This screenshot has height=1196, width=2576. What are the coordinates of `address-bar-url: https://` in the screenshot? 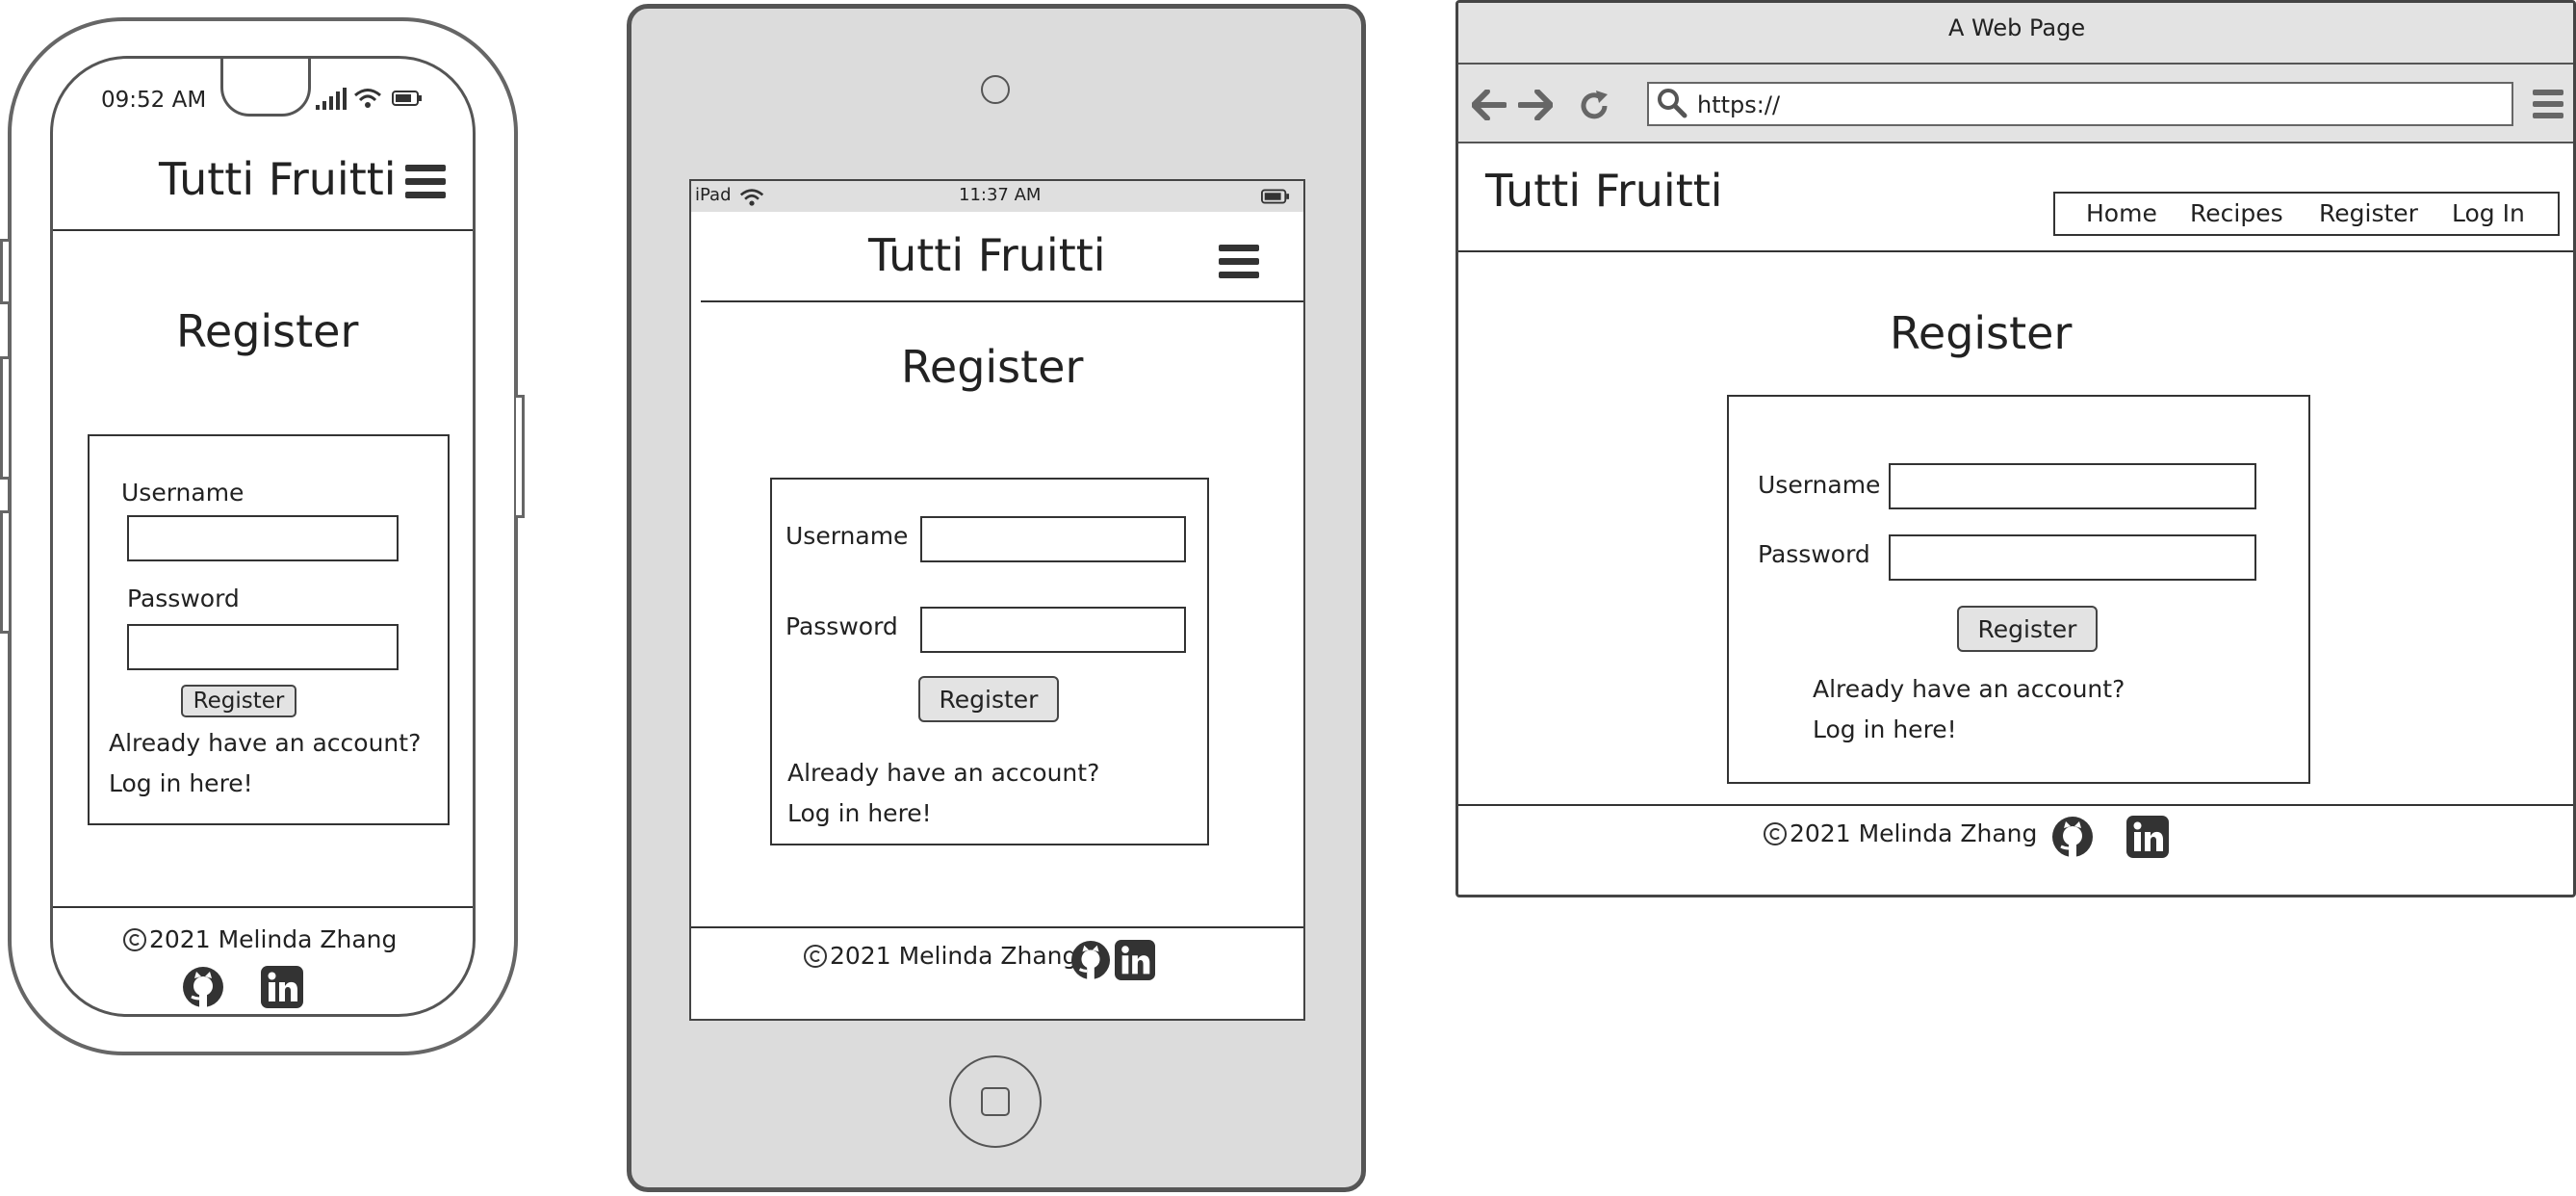 It's located at (1738, 104).